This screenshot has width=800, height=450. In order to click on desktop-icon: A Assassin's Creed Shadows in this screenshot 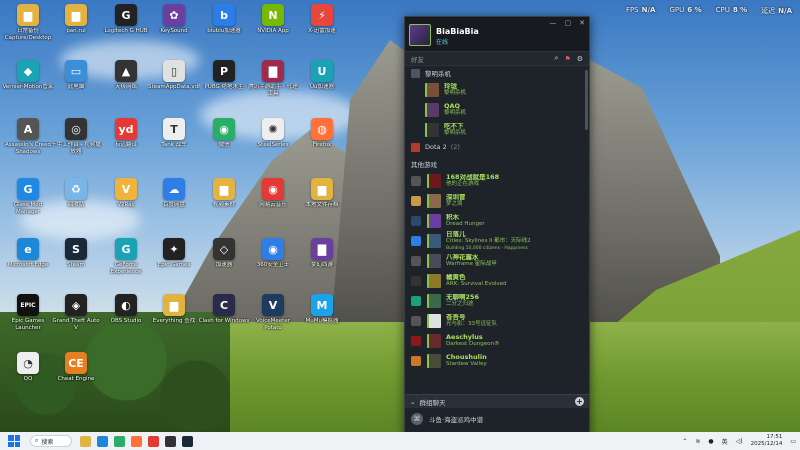, I will do `click(28, 136)`.